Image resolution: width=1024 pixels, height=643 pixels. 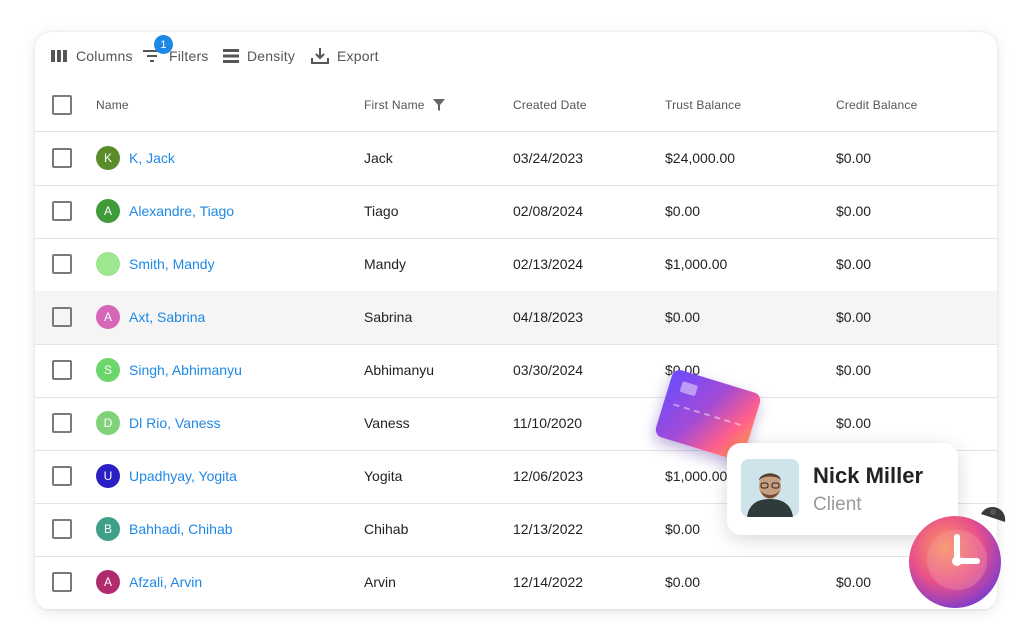 I want to click on client-name-link: Axt, Sabrina, so click(x=167, y=317).